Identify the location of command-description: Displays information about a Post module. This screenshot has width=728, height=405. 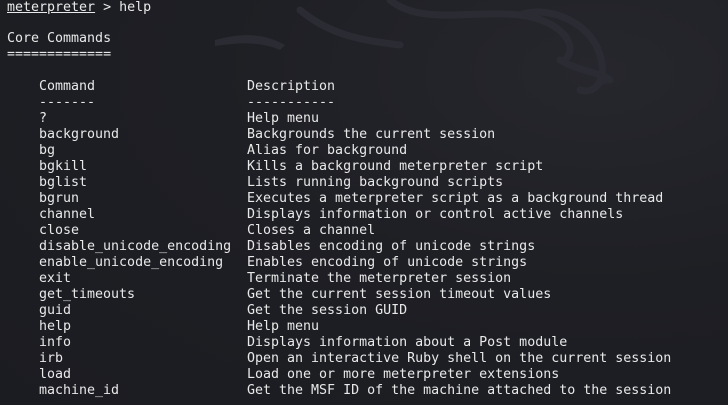
(407, 342).